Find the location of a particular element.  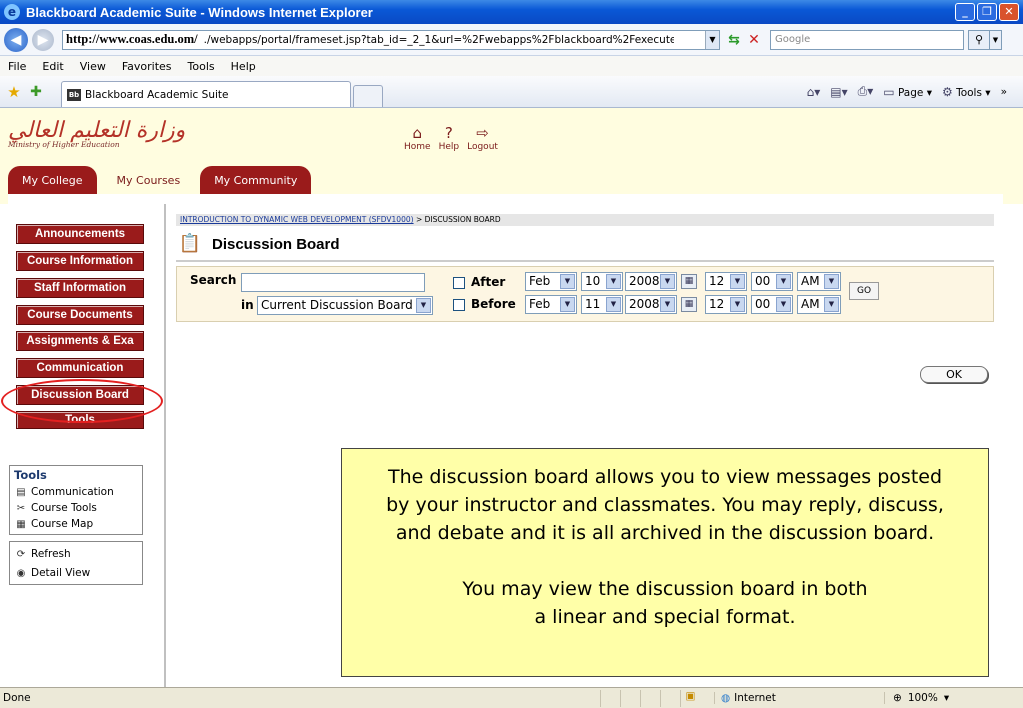

nav-assignments: Assignments & Exa is located at coordinates (80, 341).